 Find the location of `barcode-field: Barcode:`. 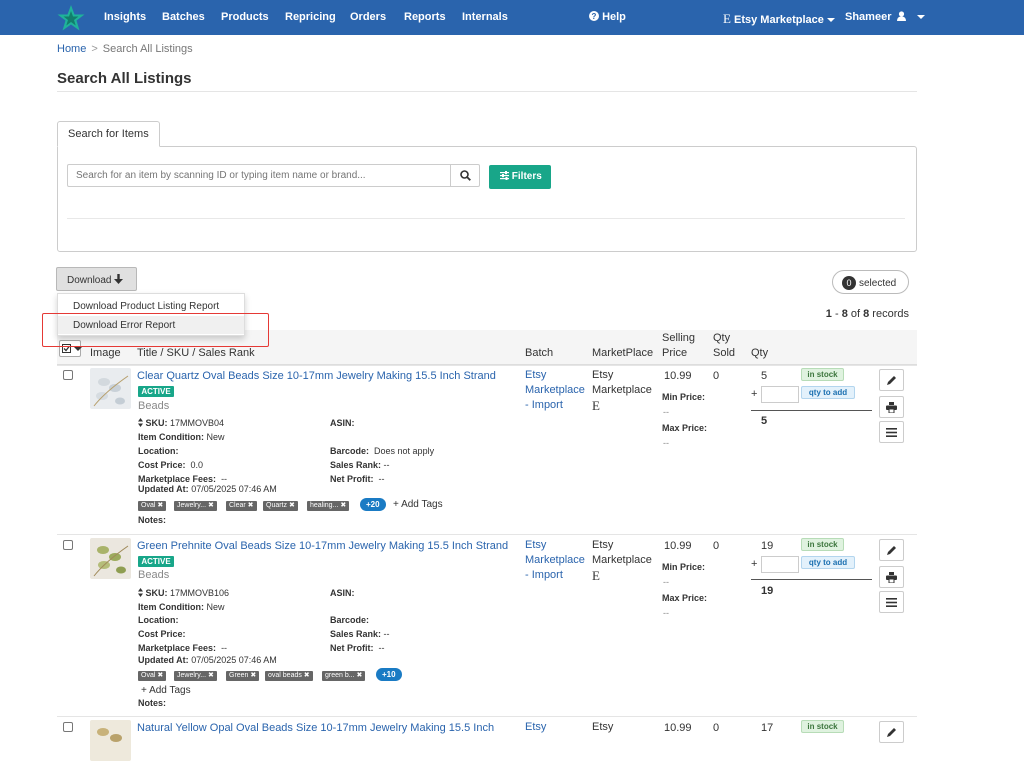

barcode-field: Barcode: is located at coordinates (349, 620).